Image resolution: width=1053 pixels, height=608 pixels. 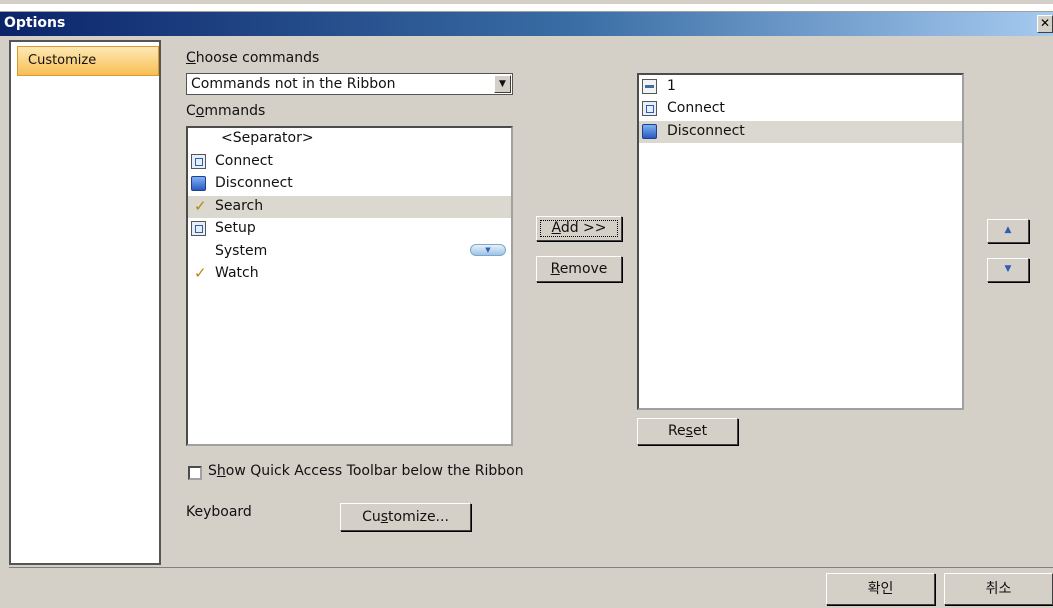 I want to click on title-bar: Options, so click(x=526, y=24).